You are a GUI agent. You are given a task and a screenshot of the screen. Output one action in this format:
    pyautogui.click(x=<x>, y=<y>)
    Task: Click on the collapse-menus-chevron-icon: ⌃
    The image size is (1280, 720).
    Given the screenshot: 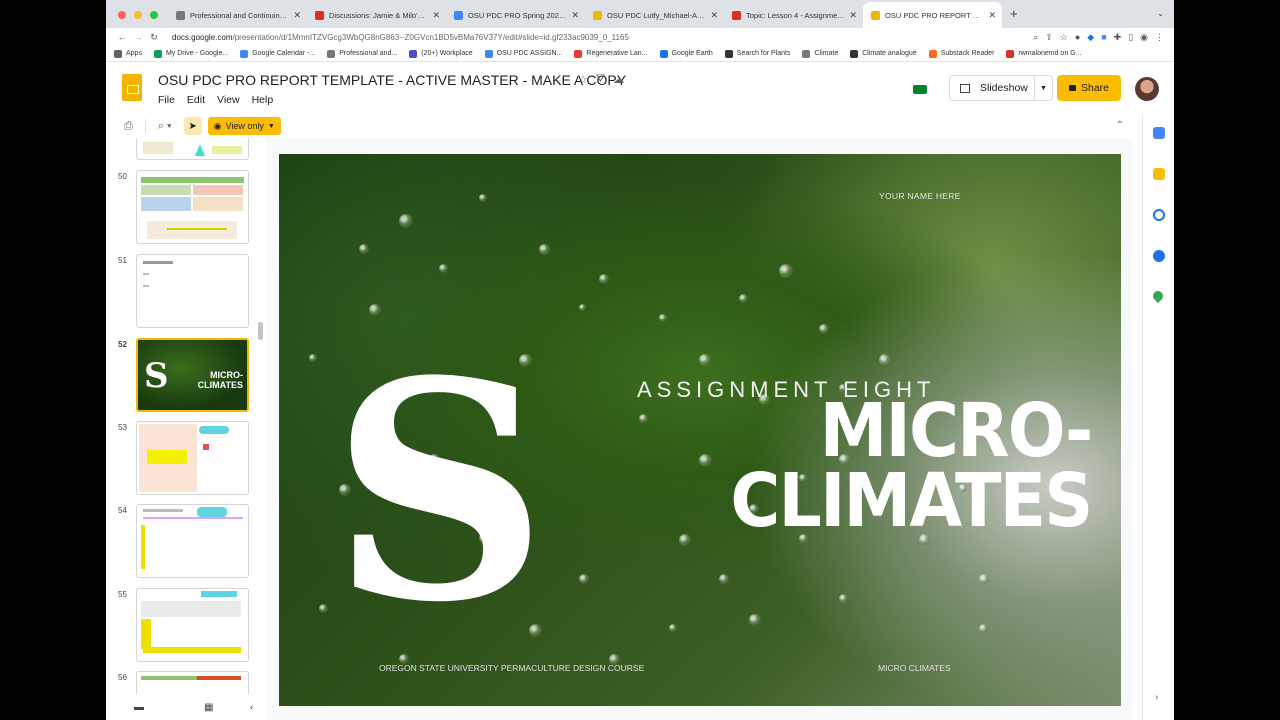 What is the action you would take?
    pyautogui.click(x=1120, y=125)
    